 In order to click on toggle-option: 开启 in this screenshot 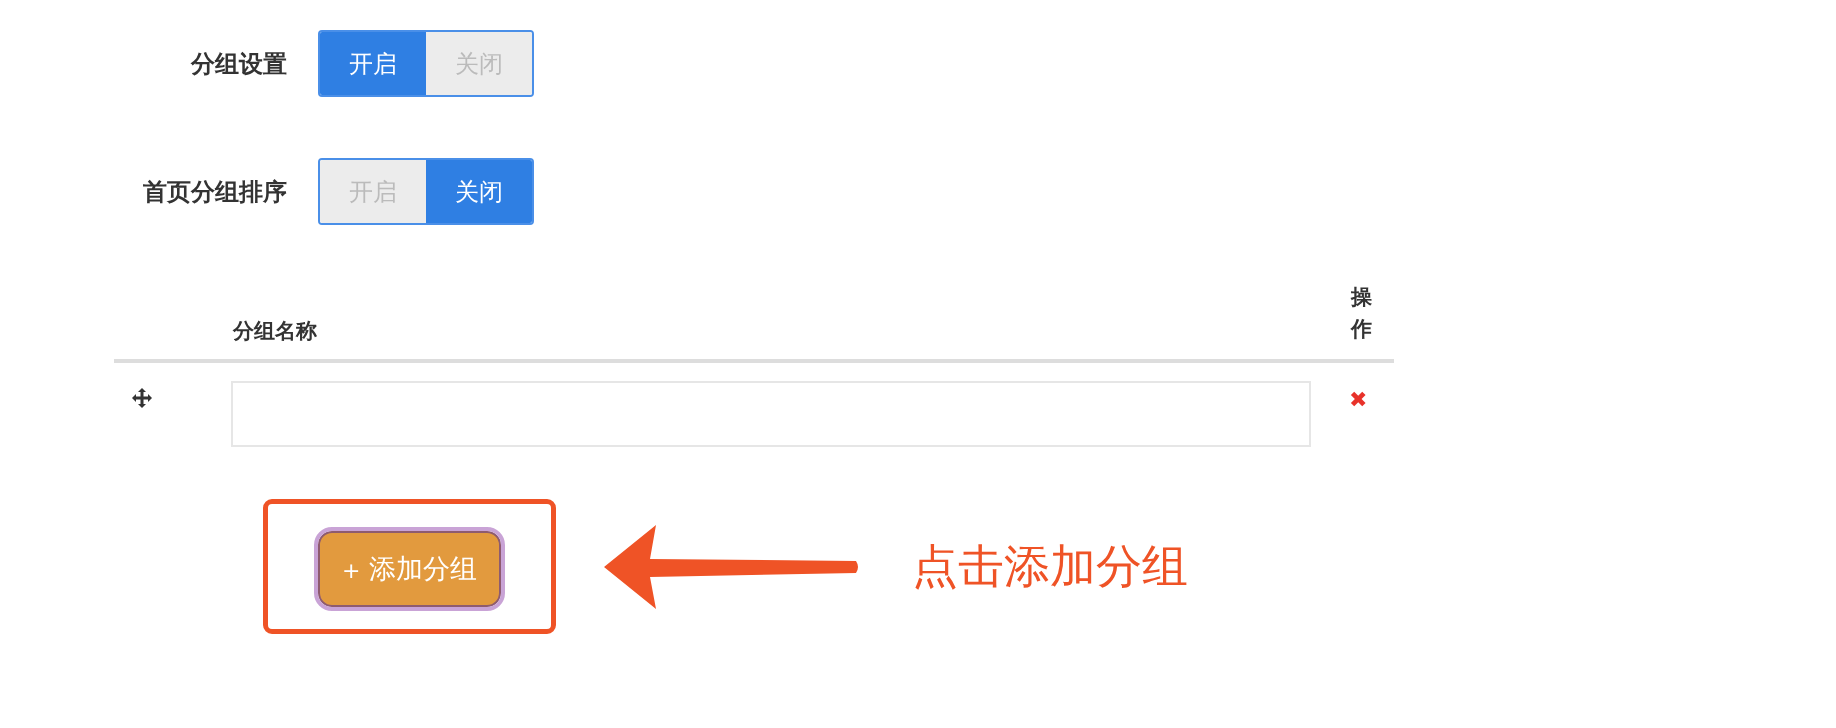, I will do `click(373, 63)`.